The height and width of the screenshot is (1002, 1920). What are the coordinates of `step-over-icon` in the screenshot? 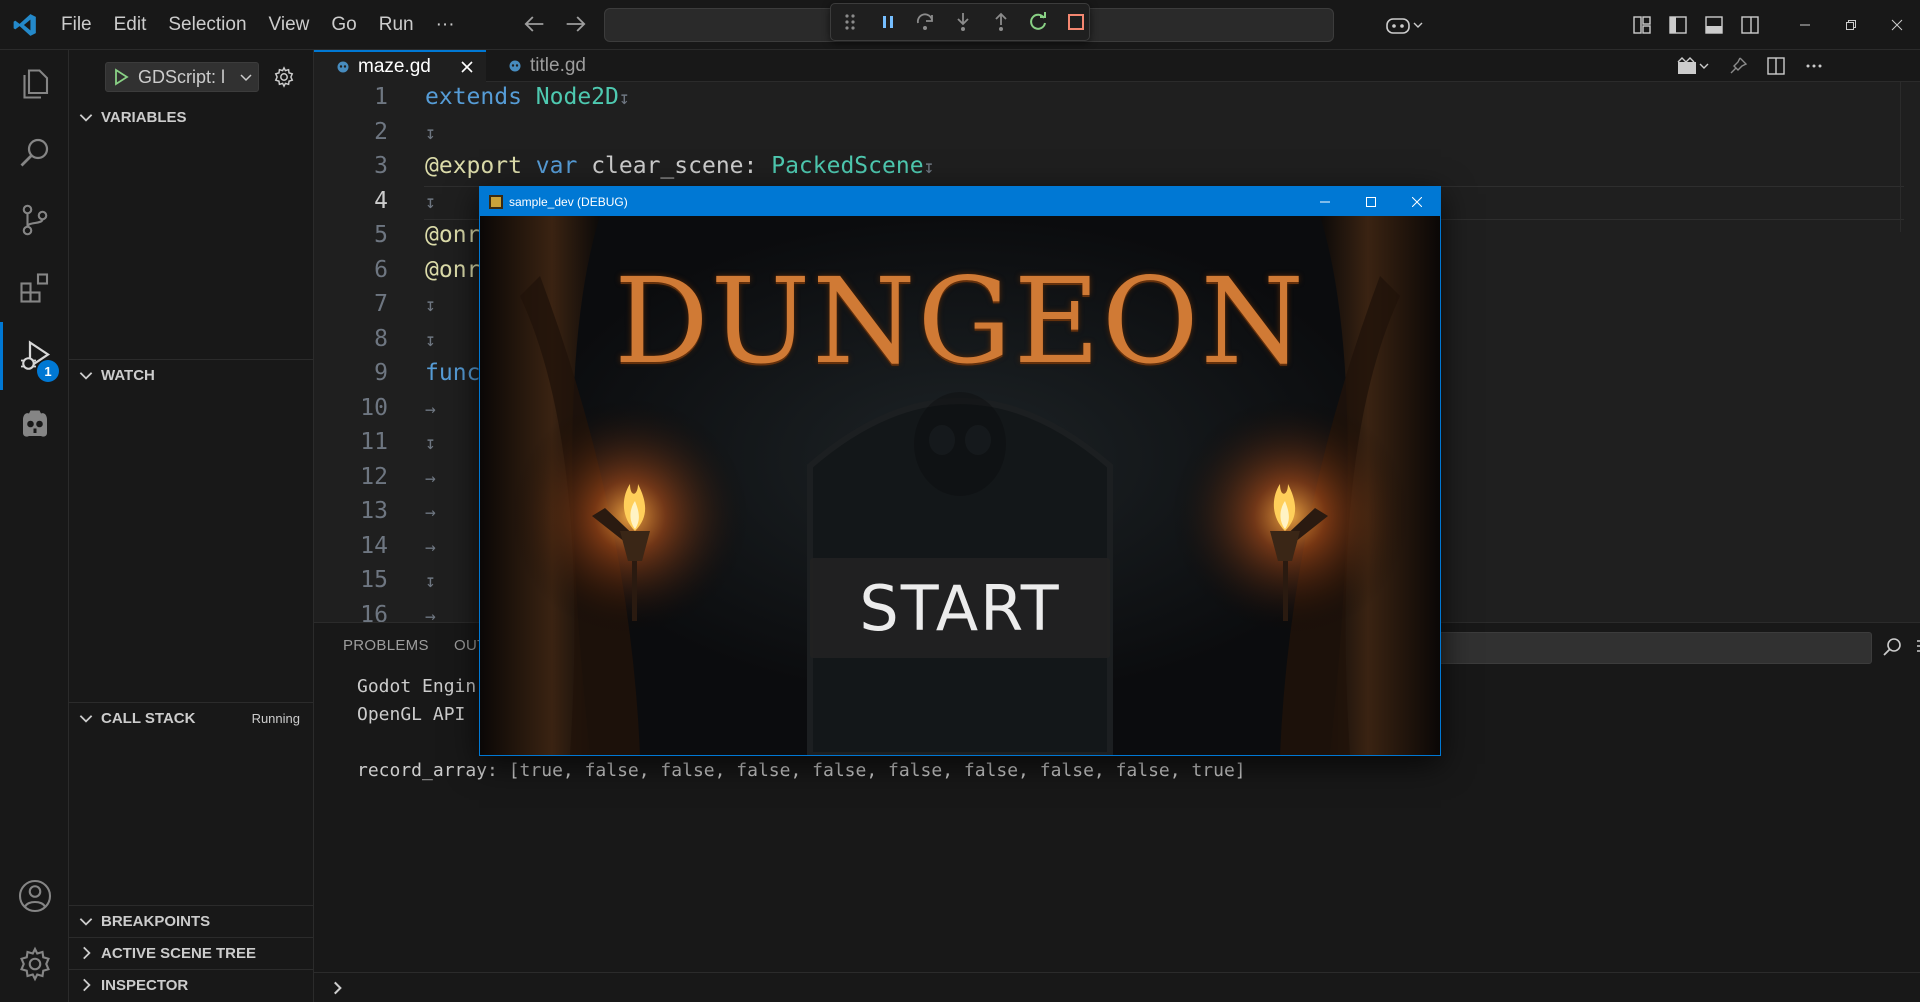 It's located at (925, 22).